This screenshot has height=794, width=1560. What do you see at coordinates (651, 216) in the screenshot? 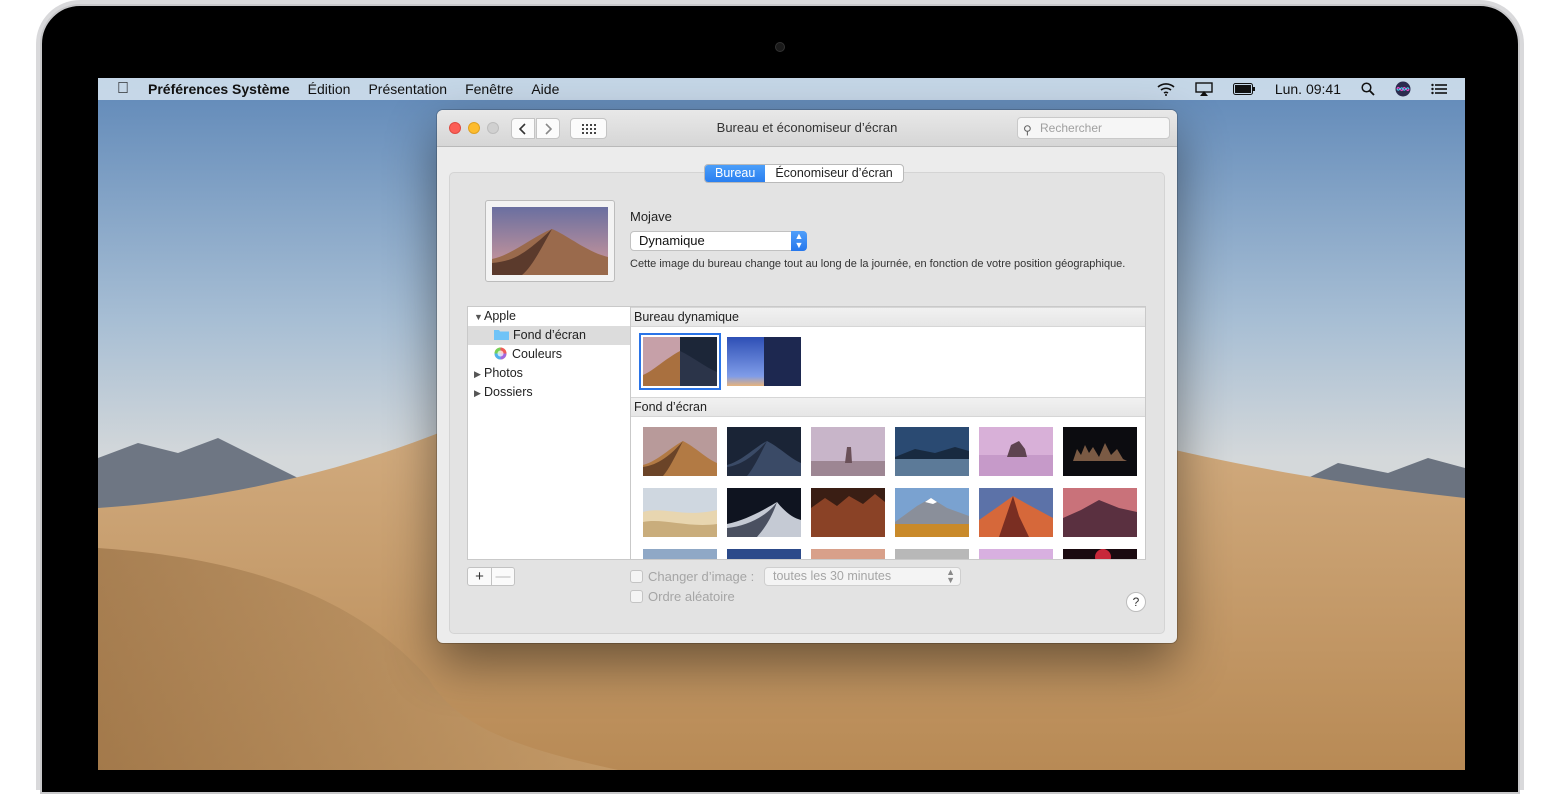
I see `wallpaper-name: Mojave` at bounding box center [651, 216].